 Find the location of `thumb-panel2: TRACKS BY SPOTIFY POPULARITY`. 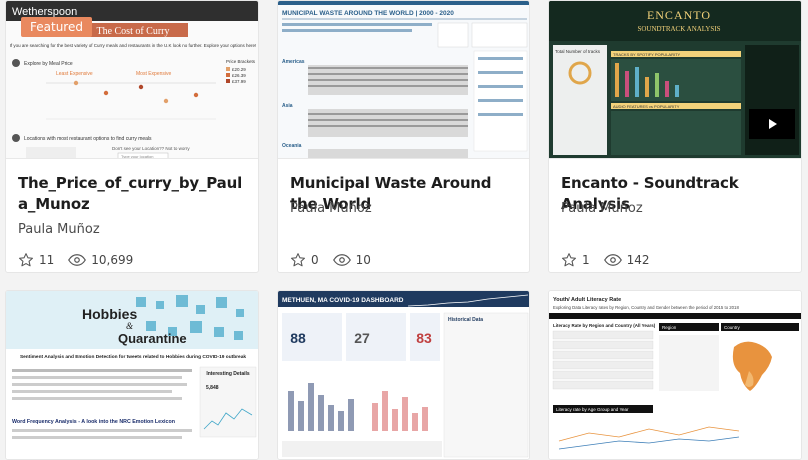

thumb-panel2: TRACKS BY SPOTIFY POPULARITY is located at coordinates (647, 54).